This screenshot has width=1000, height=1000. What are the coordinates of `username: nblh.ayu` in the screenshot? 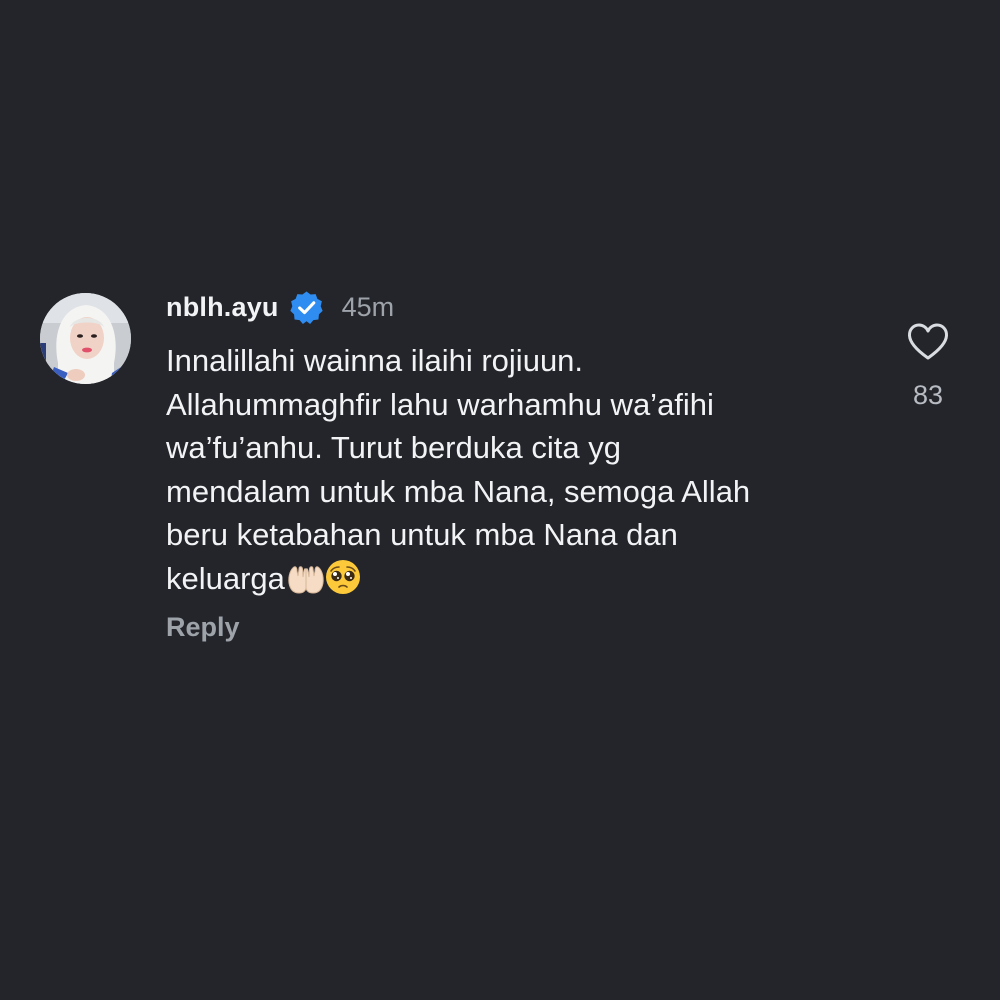 It's located at (222, 307).